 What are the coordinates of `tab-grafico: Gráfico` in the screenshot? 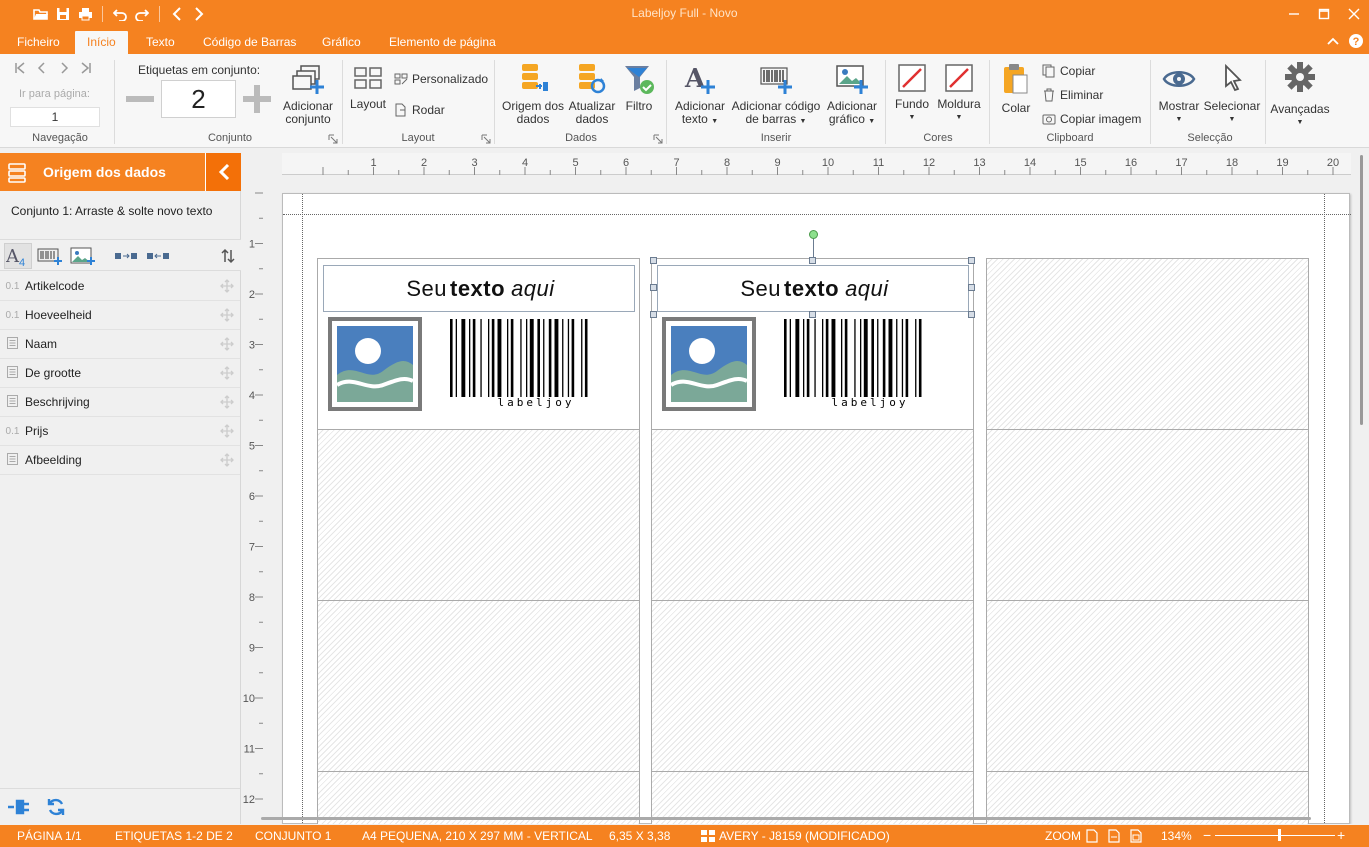 It's located at (341, 42).